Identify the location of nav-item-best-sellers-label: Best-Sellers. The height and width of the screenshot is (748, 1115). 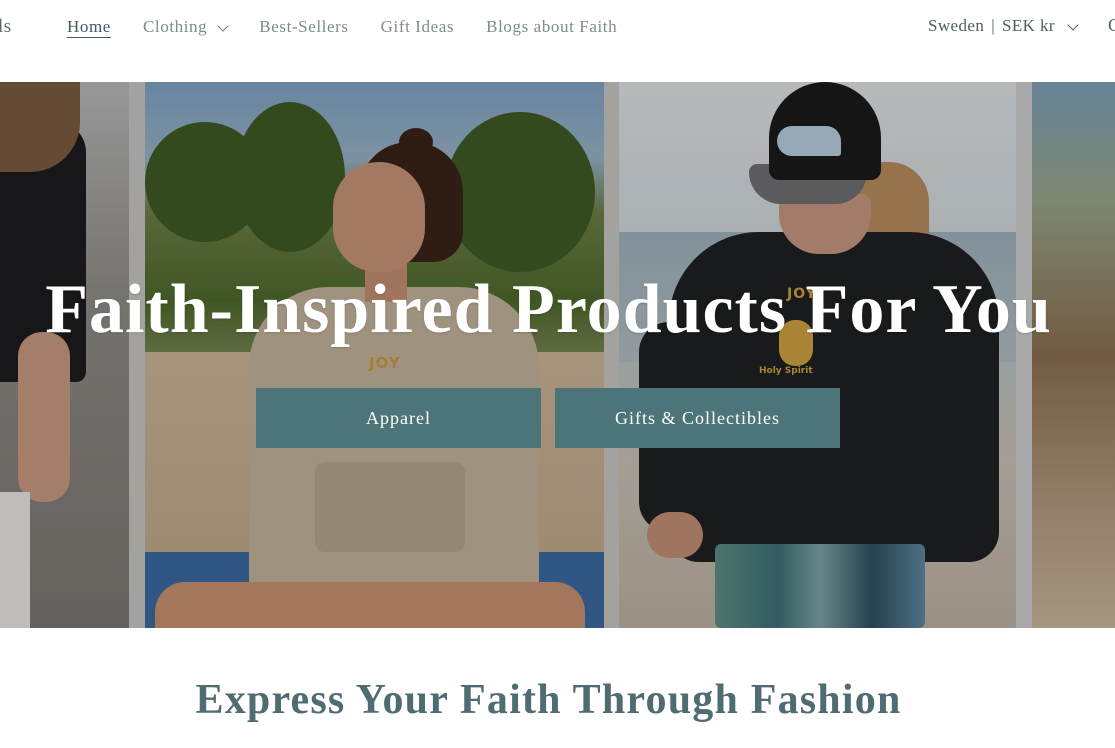
(304, 26).